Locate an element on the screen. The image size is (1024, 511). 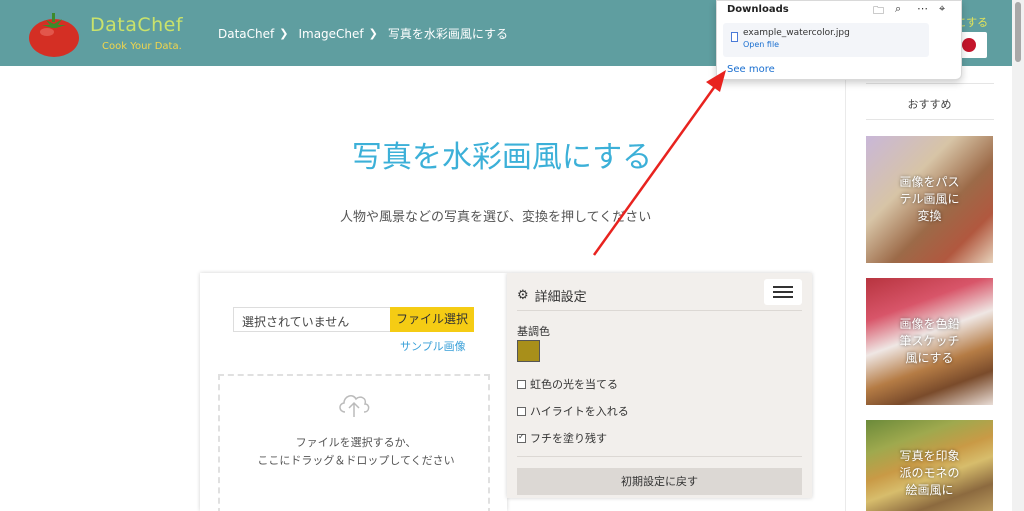
folder-icon: 🗀 is located at coordinates (878, 11).